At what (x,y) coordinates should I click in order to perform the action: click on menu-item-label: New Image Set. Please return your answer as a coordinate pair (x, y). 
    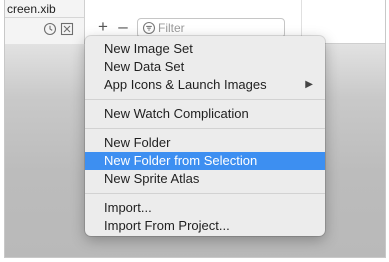
    Looking at the image, I should click on (148, 48).